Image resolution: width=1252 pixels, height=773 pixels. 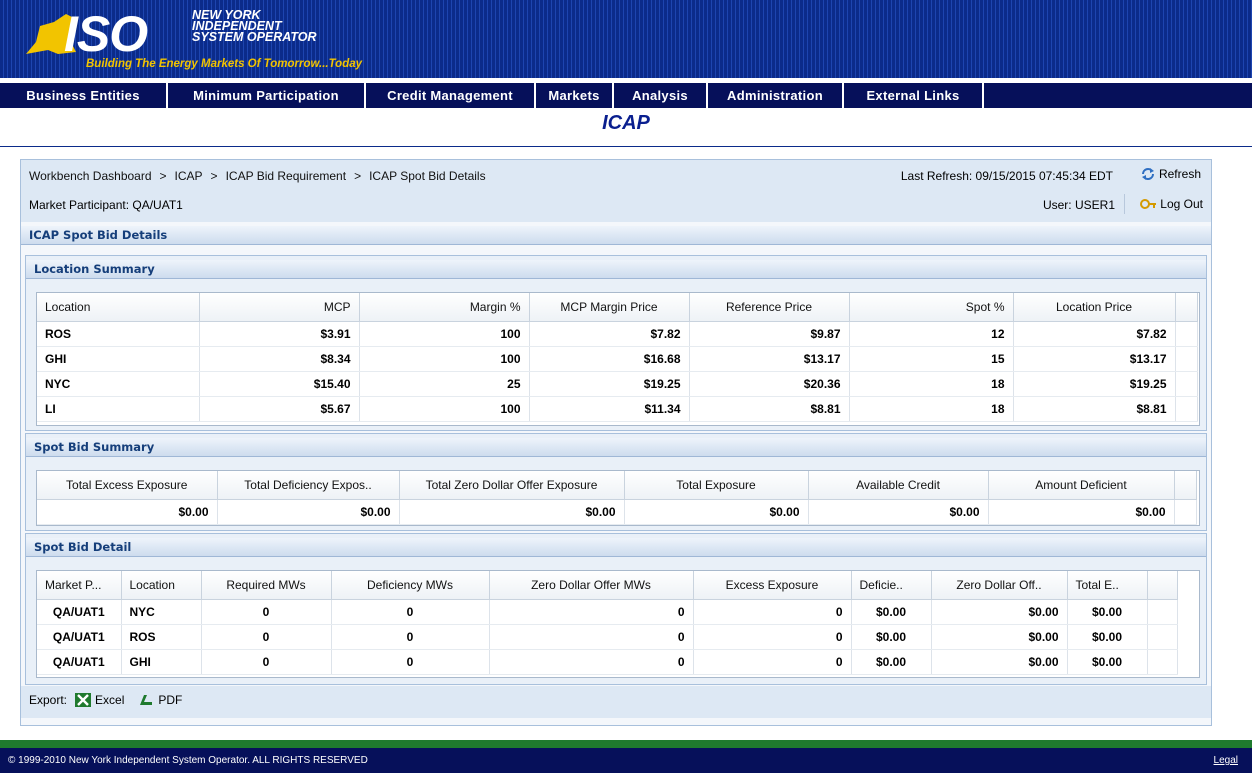 What do you see at coordinates (146, 700) in the screenshot?
I see `pdf-icon` at bounding box center [146, 700].